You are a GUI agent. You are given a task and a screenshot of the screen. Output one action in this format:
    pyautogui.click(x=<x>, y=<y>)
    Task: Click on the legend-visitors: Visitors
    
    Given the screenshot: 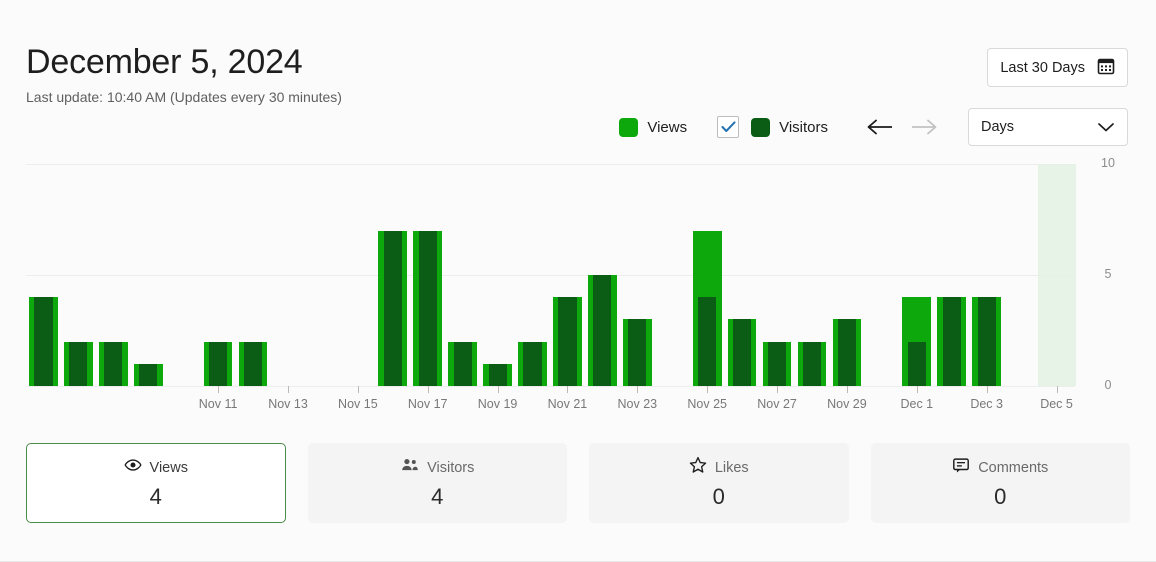 What is the action you would take?
    pyautogui.click(x=789, y=127)
    